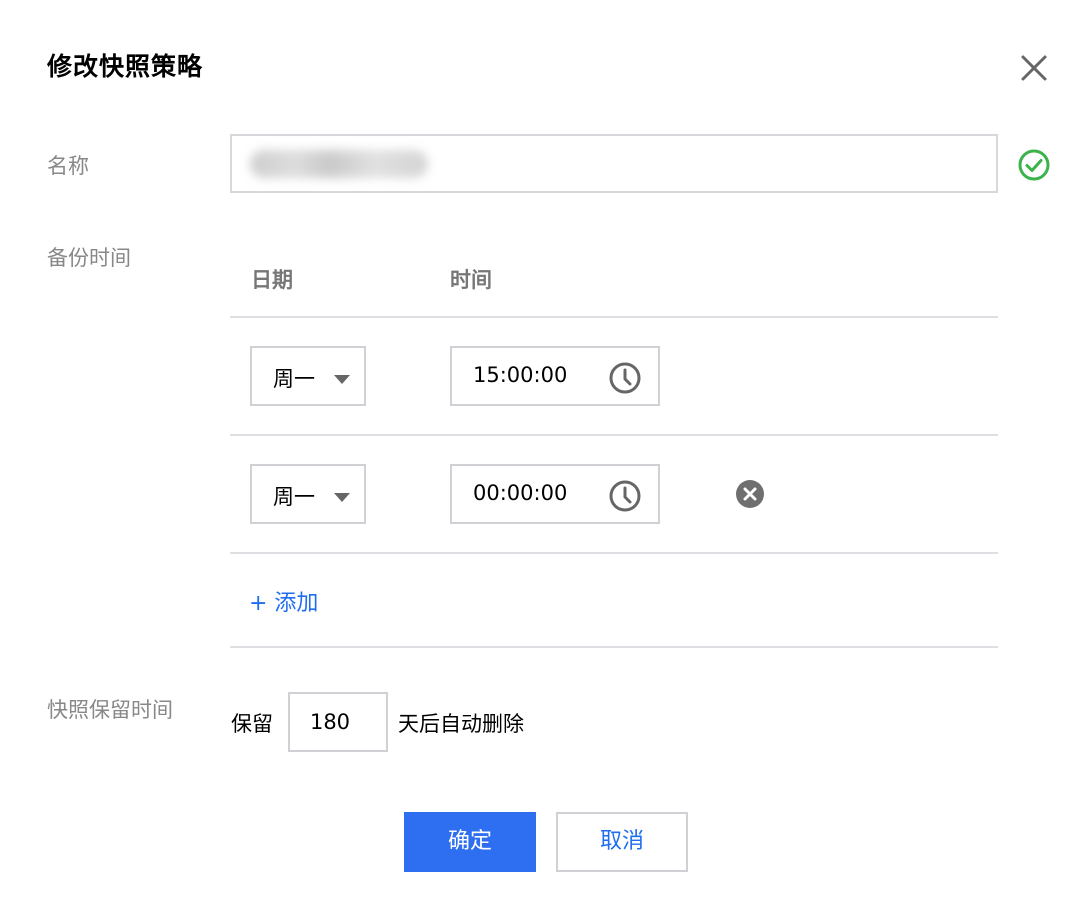 The image size is (1080, 910). I want to click on cancel-button: 取消, so click(622, 842).